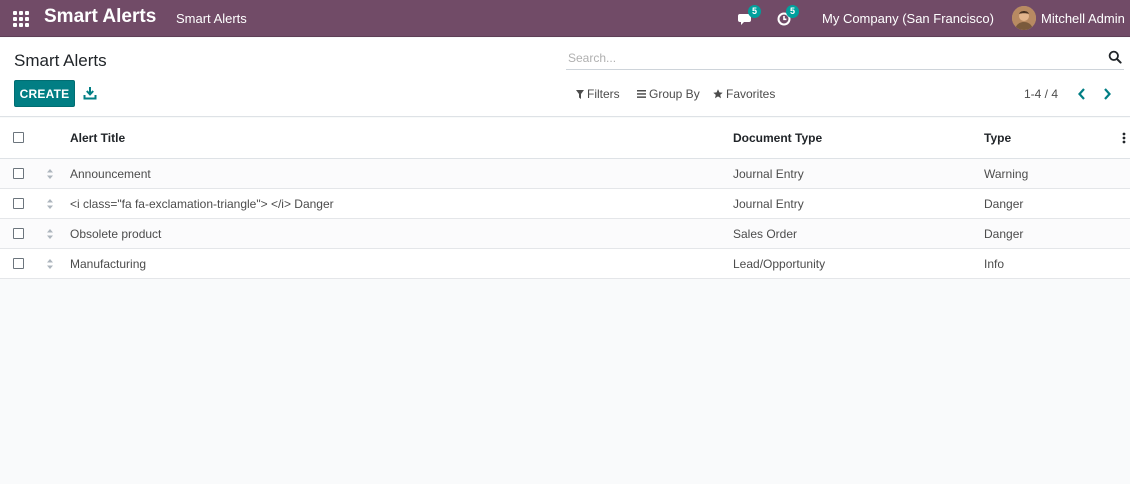  I want to click on chat-icon: 5, so click(749, 16).